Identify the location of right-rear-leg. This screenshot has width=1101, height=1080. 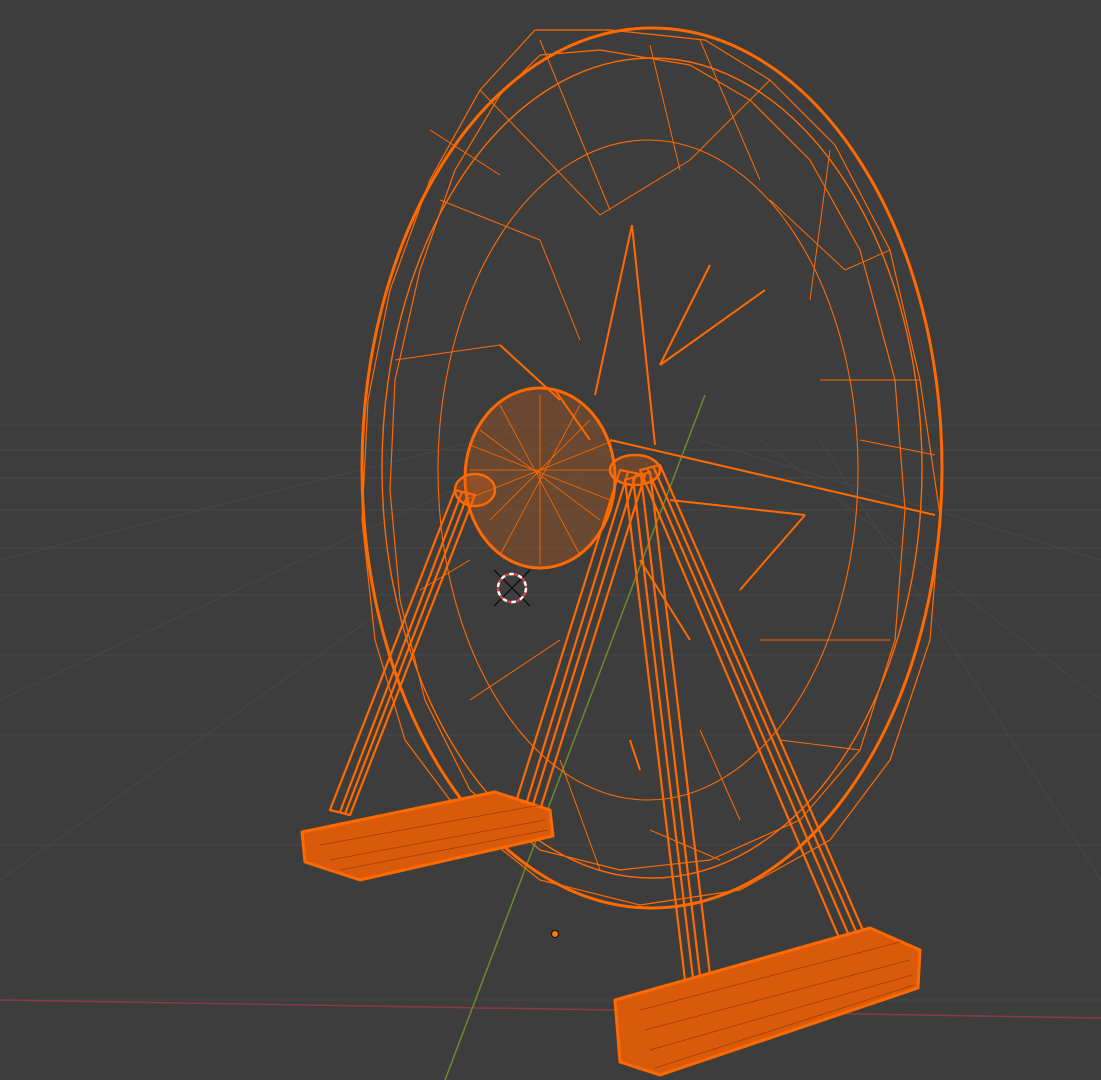
(752, 702).